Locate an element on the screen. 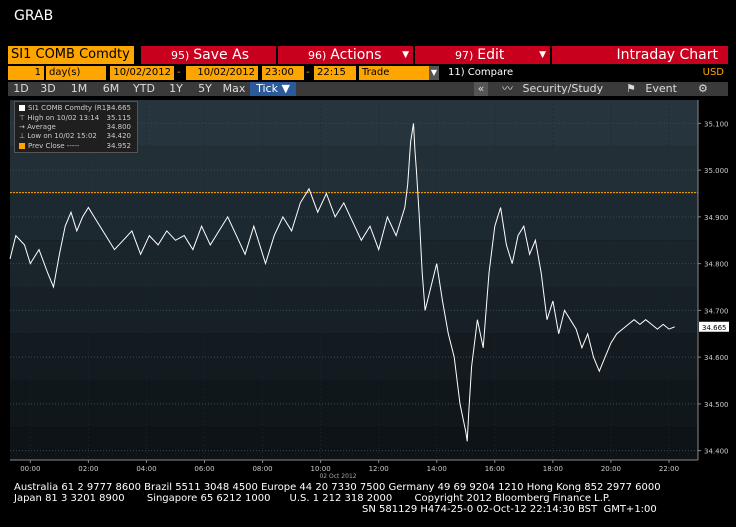 Image resolution: width=736 pixels, height=527 pixels. x-tick-label: 12:00 is located at coordinates (379, 469).